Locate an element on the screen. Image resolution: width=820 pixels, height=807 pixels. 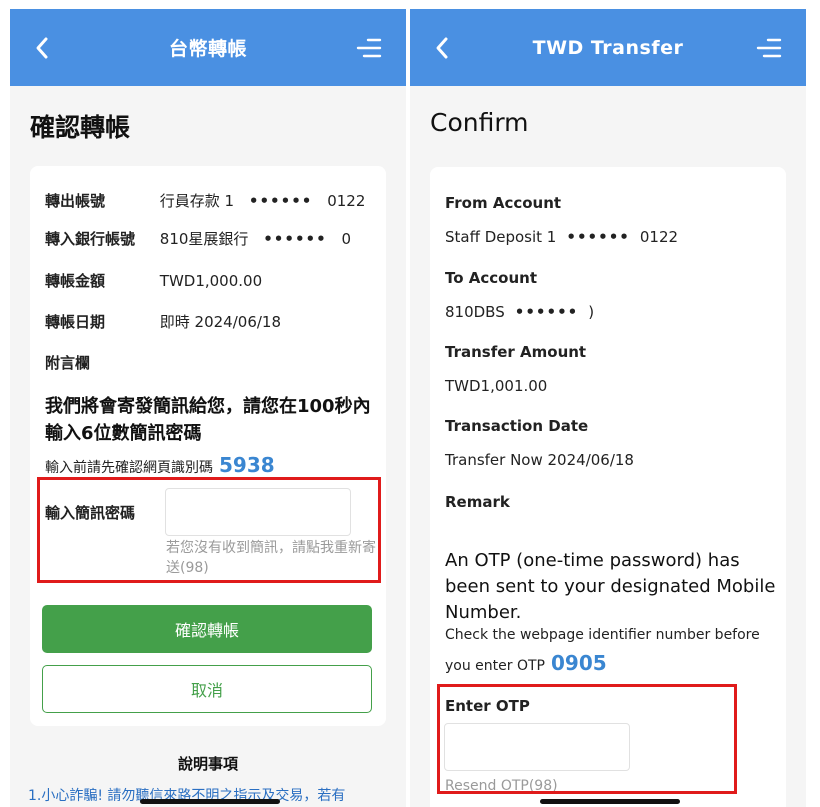
otp-label-text: Enter OTP is located at coordinates (487, 706).